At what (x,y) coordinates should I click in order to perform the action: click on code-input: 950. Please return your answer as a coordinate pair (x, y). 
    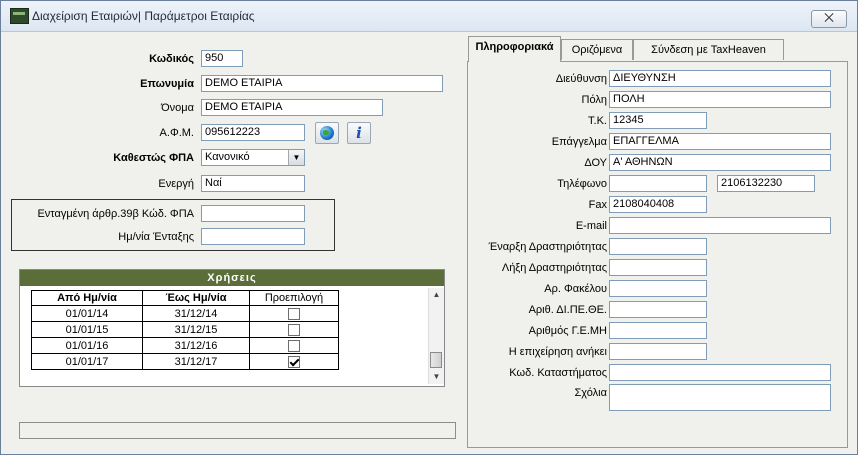
    Looking at the image, I should click on (222, 58).